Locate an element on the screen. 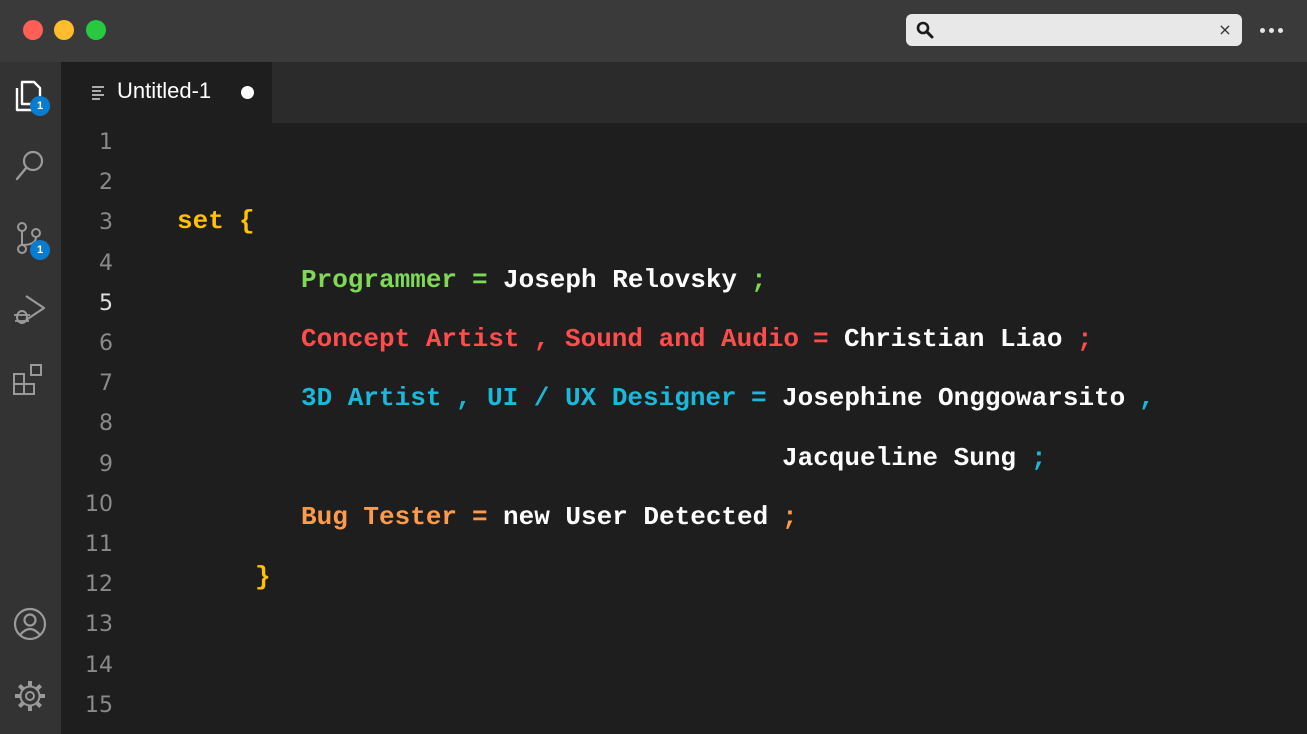 This screenshot has height=734, width=1307. line-number: 3 is located at coordinates (106, 223).